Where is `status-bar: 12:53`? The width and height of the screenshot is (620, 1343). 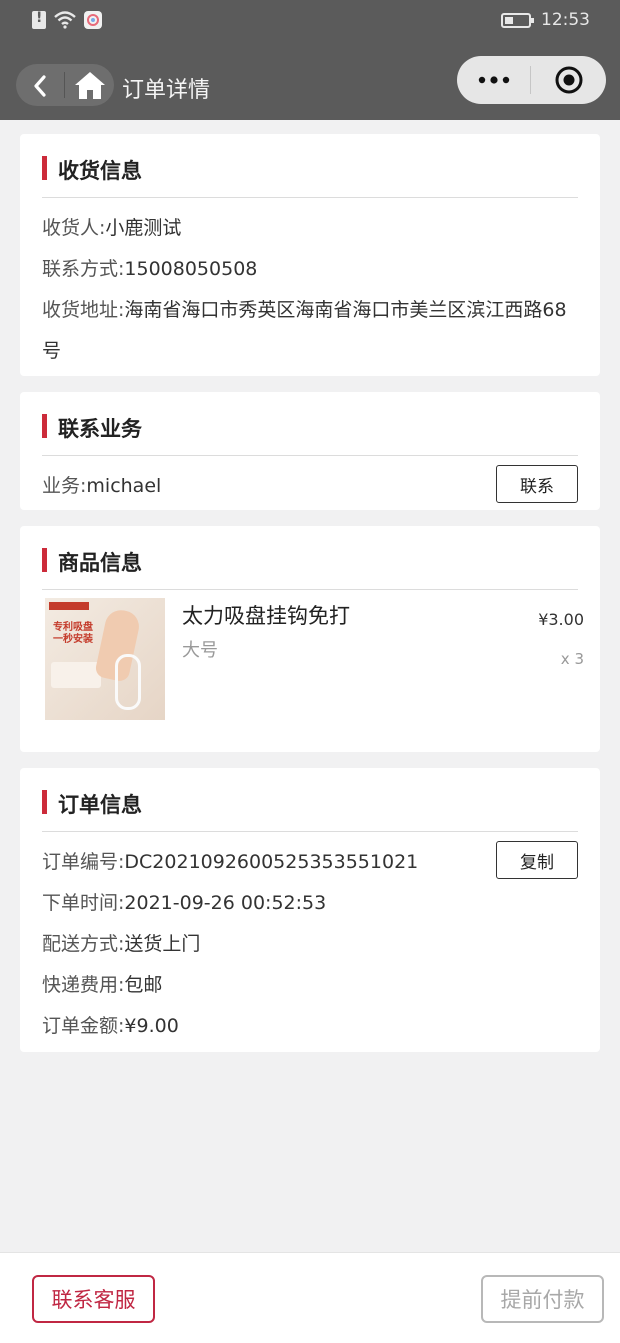 status-bar: 12:53 is located at coordinates (310, 22).